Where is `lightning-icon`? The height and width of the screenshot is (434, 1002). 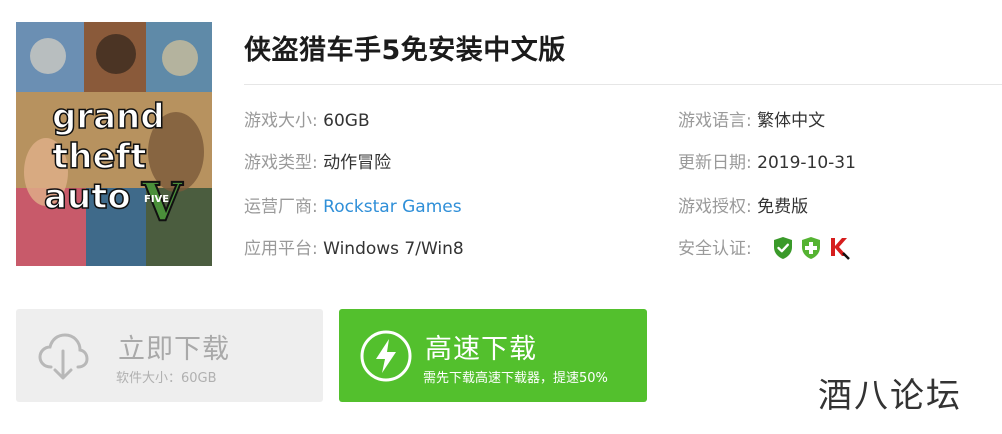 lightning-icon is located at coordinates (386, 356).